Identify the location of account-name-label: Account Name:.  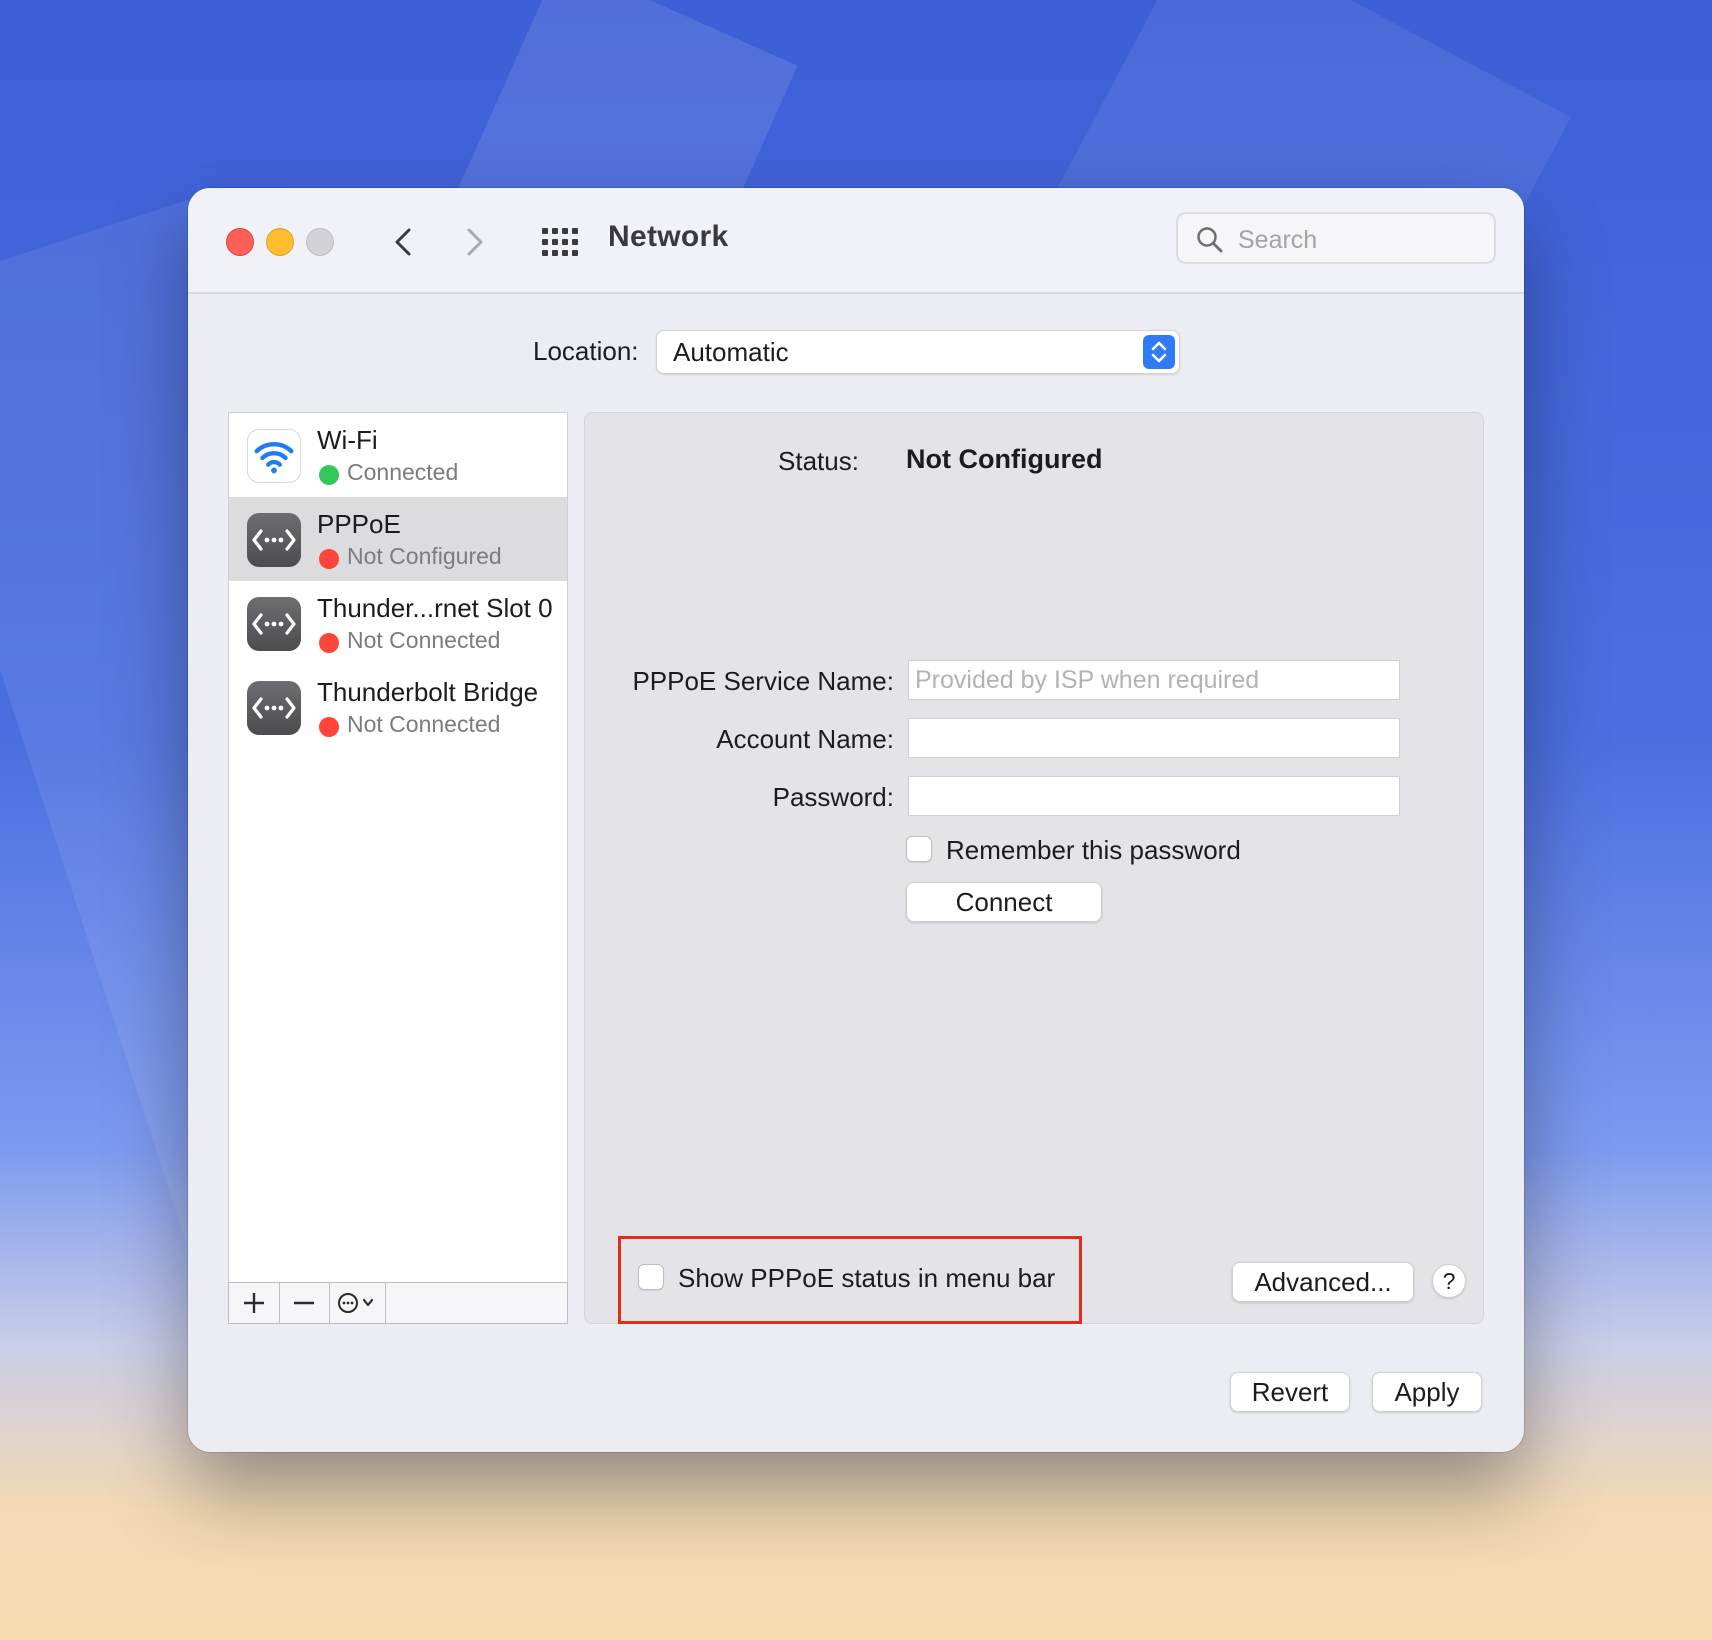
(805, 739).